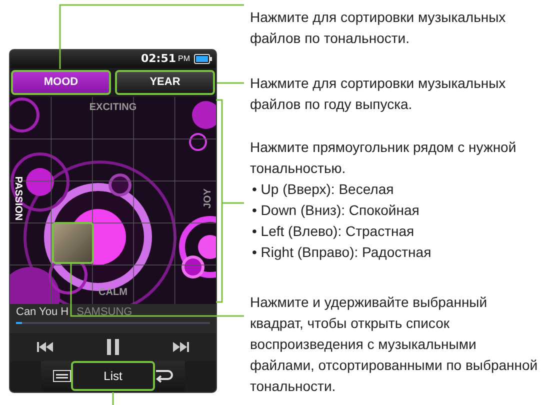 The image size is (544, 405). What do you see at coordinates (384, 158) in the screenshot?
I see `callout-text: Нажмите прямоугольник рядом с нужной тональностью.` at bounding box center [384, 158].